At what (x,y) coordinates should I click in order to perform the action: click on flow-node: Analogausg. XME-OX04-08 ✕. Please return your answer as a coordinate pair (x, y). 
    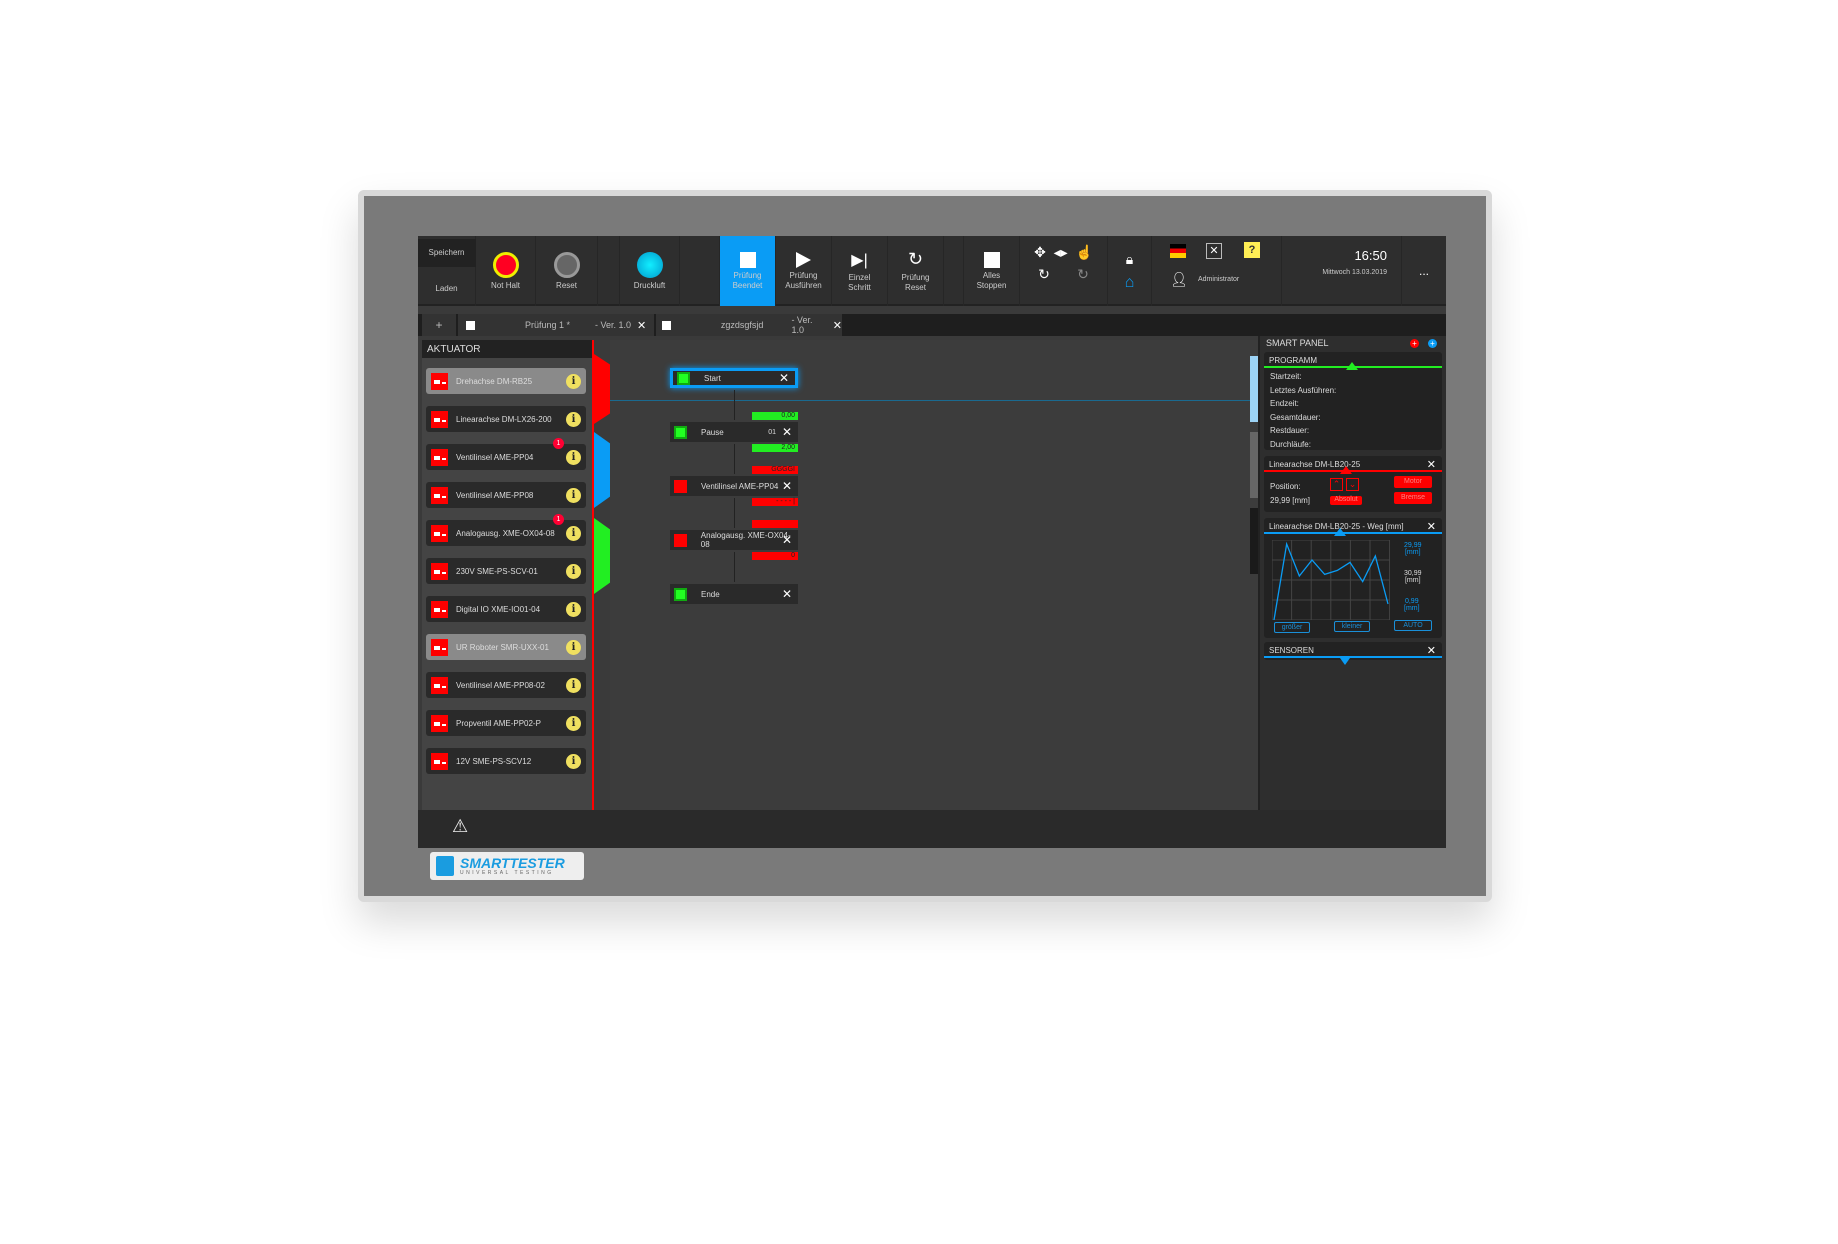
    Looking at the image, I should click on (734, 540).